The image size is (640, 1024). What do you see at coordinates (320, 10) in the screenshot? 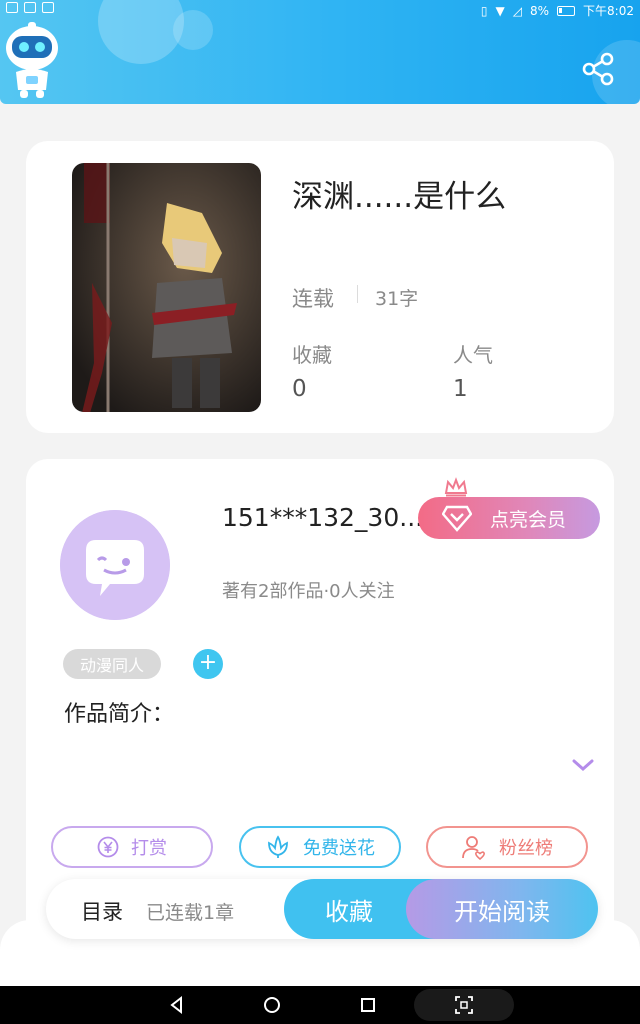
I see `status-bar: ▯ ▼ ◿ 8% 下午8:02` at bounding box center [320, 10].